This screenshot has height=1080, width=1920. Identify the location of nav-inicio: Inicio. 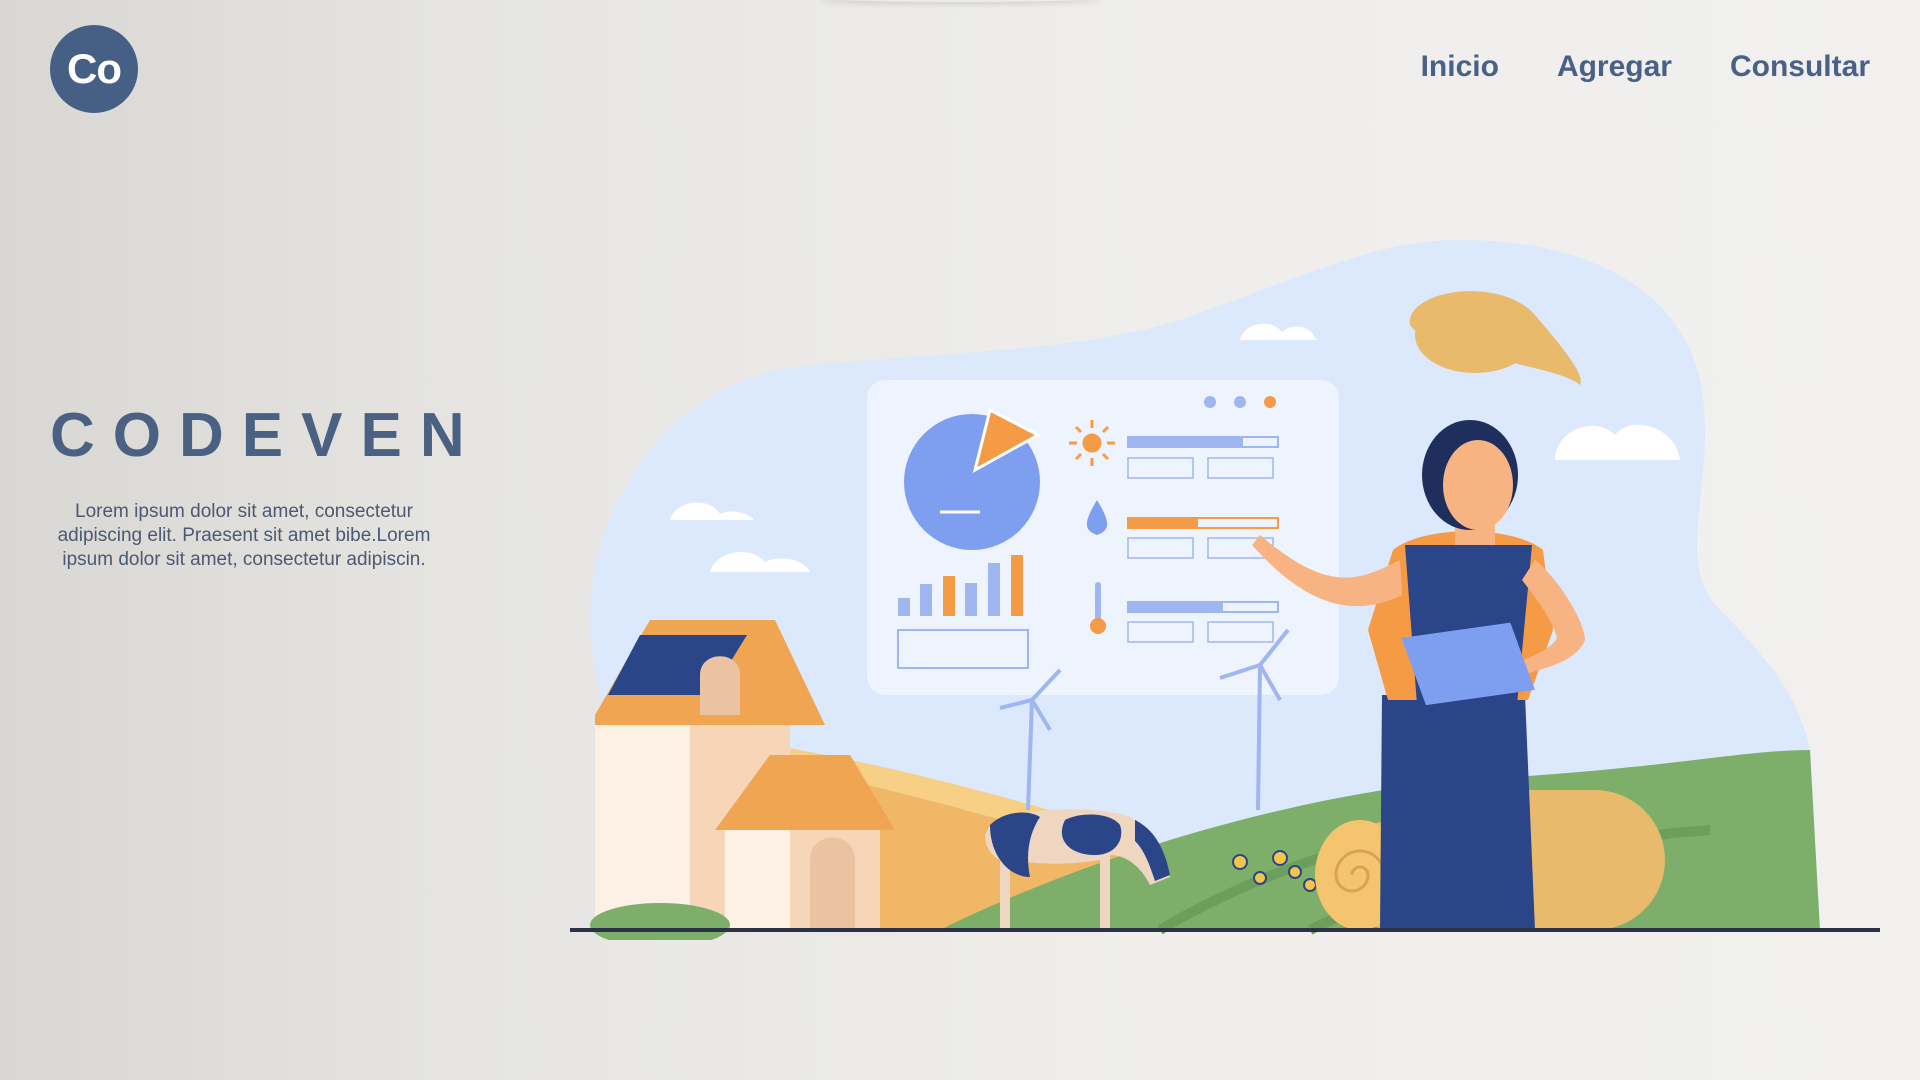
(1460, 67).